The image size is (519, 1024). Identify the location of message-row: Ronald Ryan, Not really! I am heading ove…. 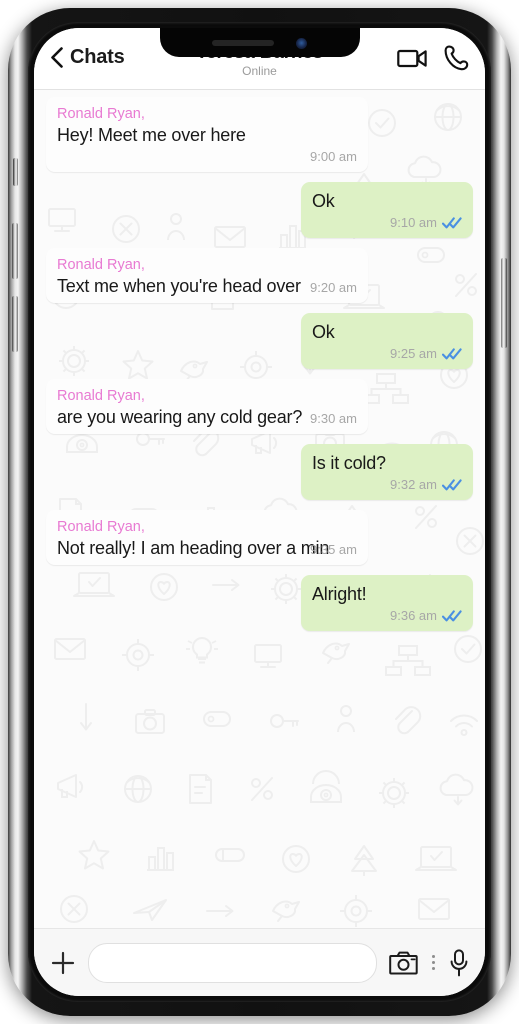
(259, 537).